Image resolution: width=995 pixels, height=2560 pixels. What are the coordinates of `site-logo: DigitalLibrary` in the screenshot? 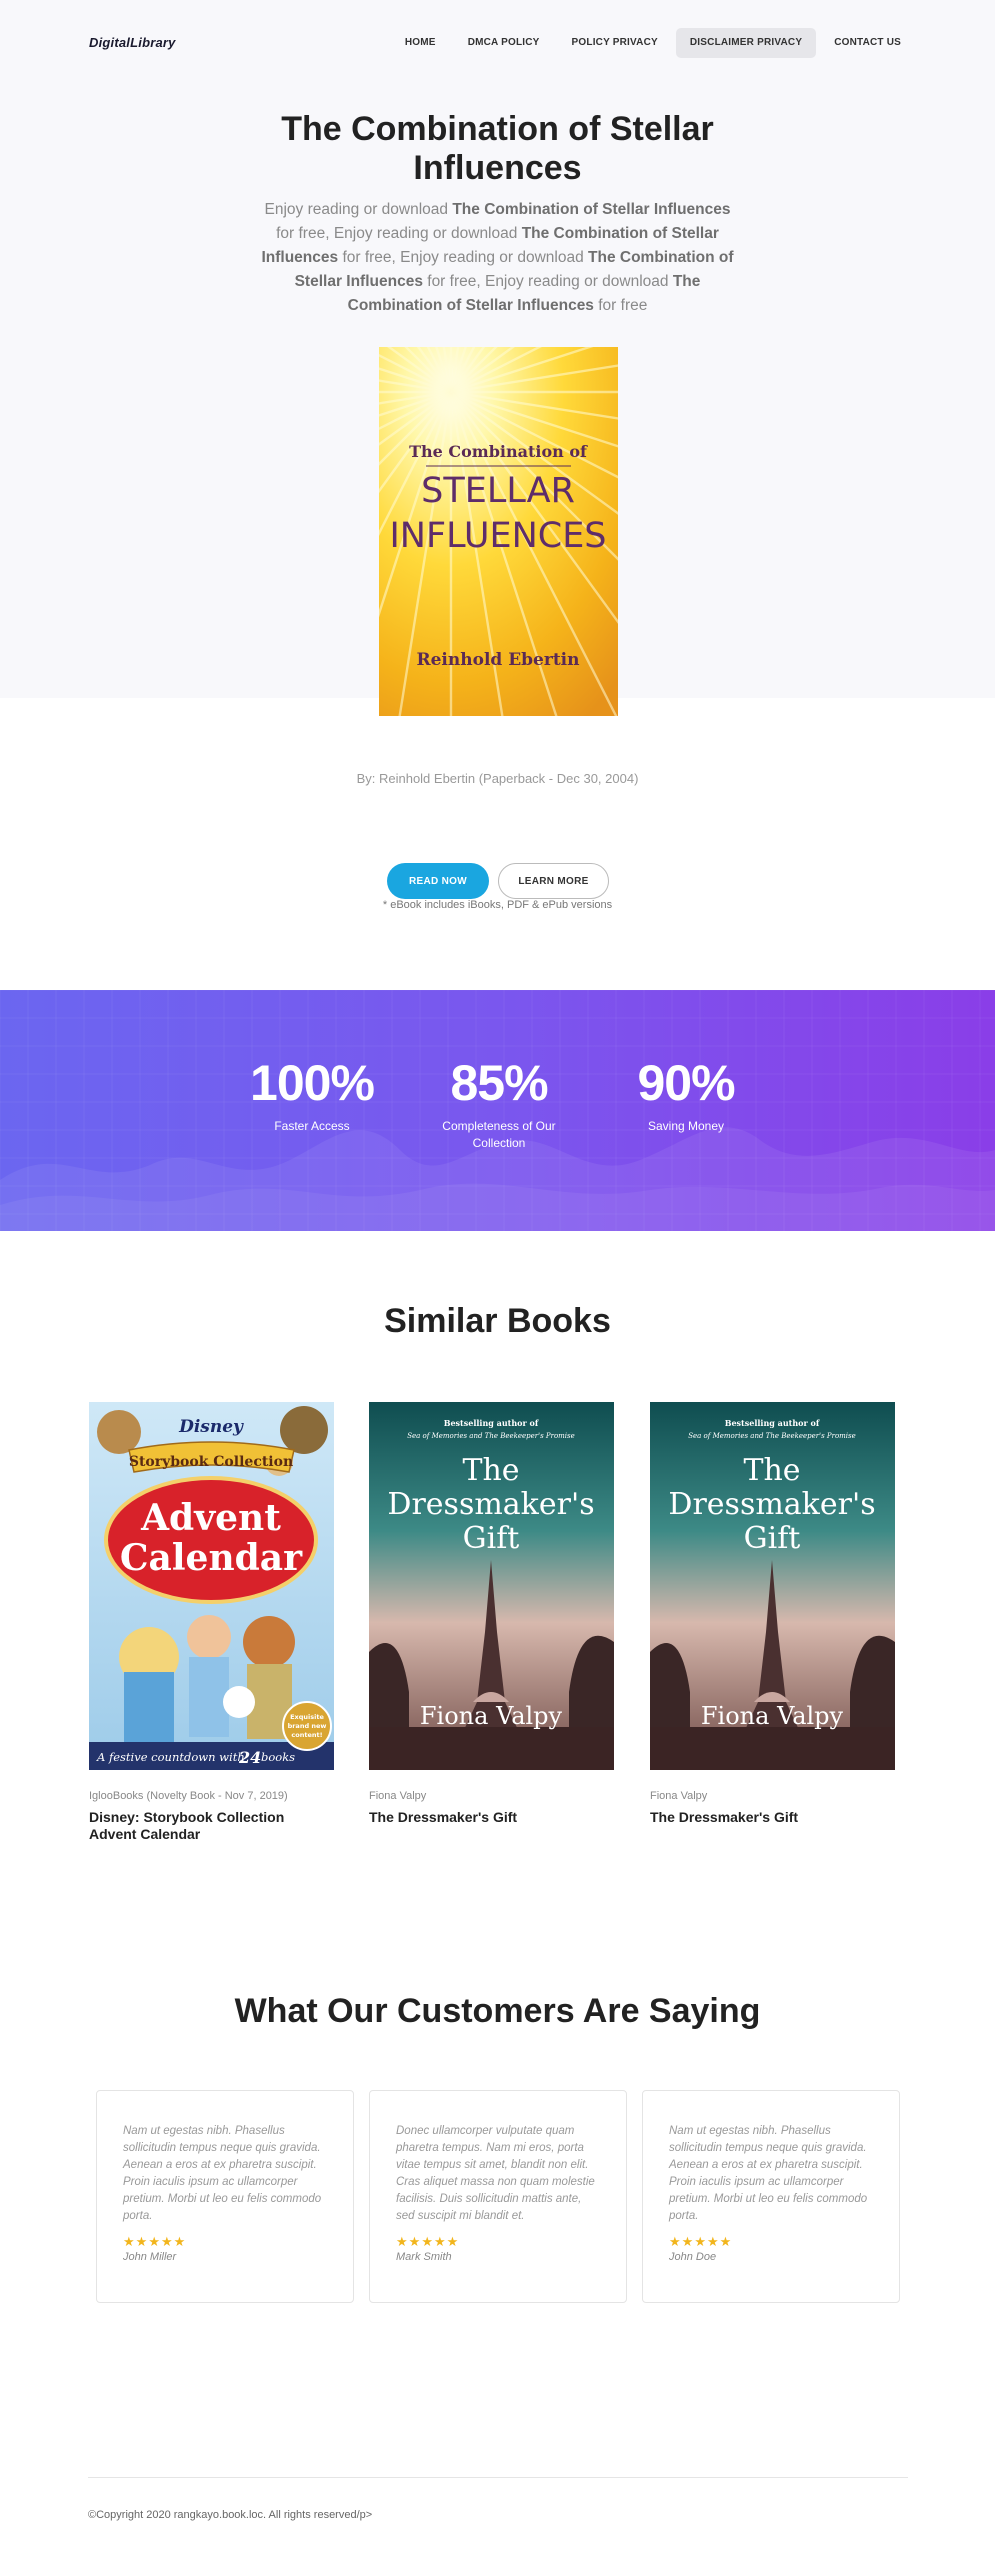 It's located at (132, 42).